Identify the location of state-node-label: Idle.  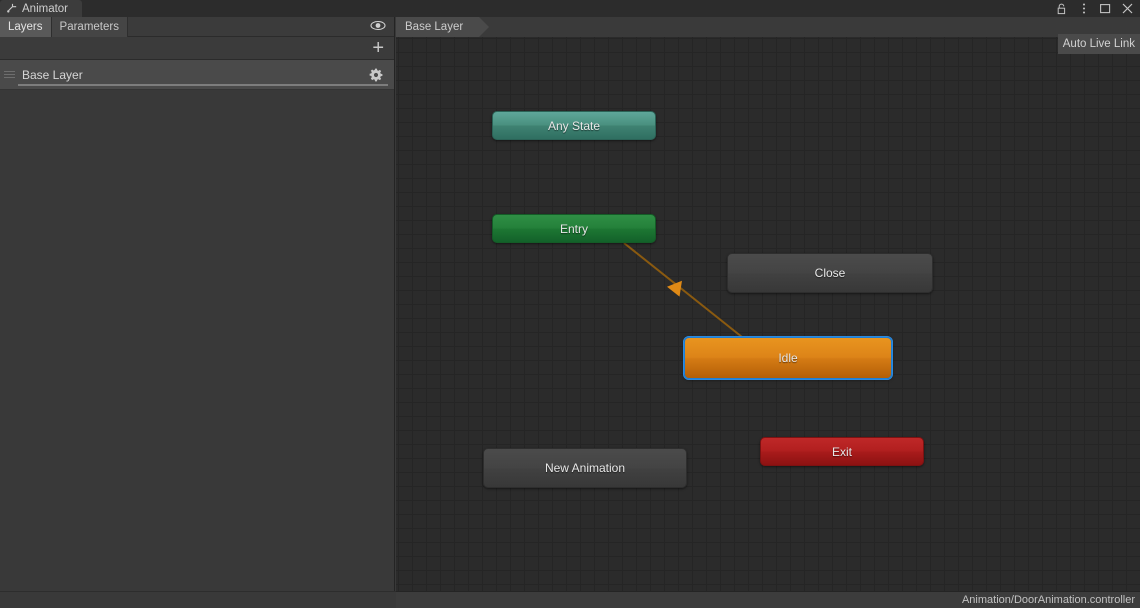
(788, 358).